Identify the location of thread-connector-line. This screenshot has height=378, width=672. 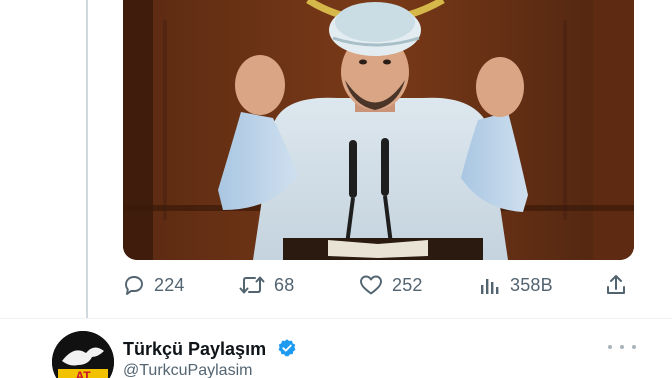
(87, 159).